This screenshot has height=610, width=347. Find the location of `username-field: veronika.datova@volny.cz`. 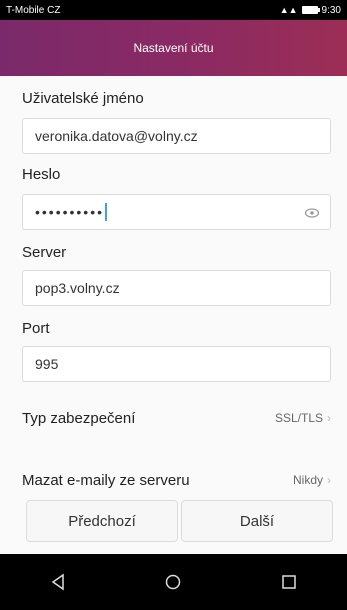

username-field: veronika.datova@volny.cz is located at coordinates (176, 136).